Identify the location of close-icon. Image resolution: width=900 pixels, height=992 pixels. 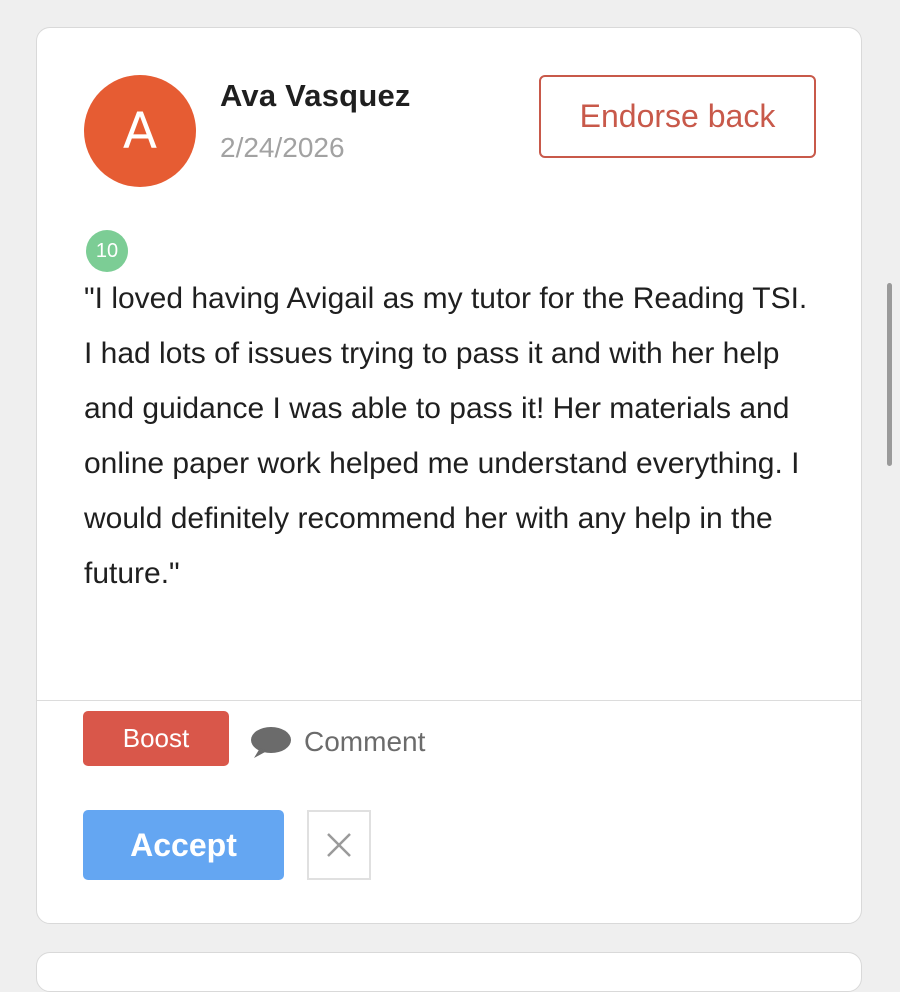
(339, 845).